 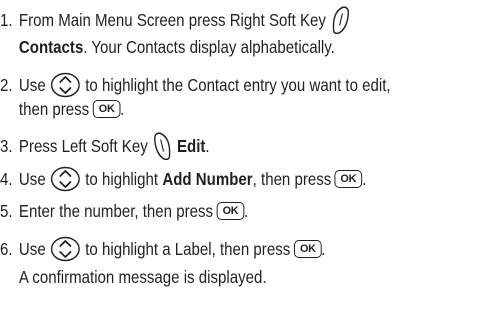 What do you see at coordinates (6, 85) in the screenshot?
I see `step-number: 2.` at bounding box center [6, 85].